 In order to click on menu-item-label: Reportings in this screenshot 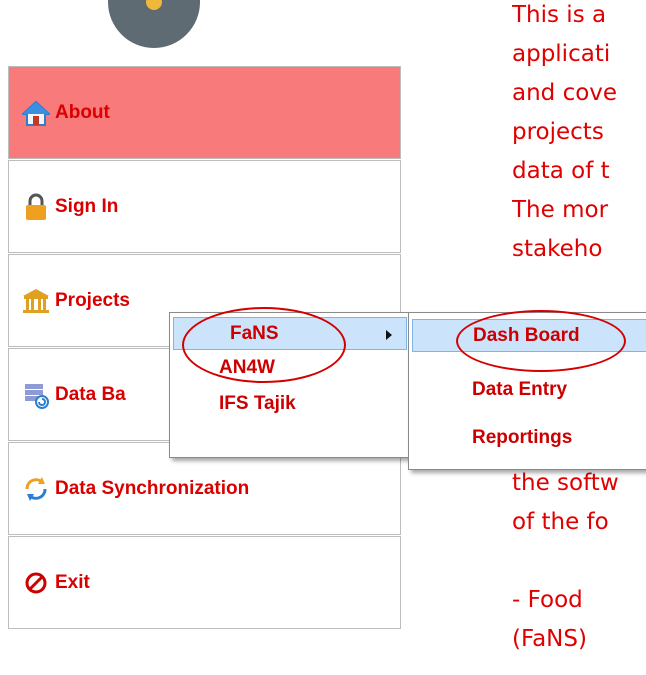, I will do `click(522, 437)`.